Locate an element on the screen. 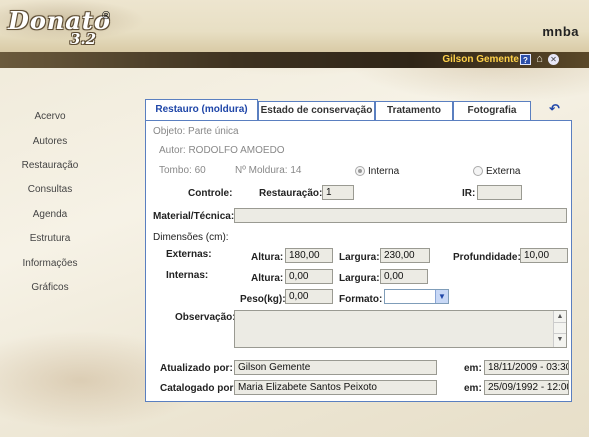 This screenshot has height=437, width=589. sidebar-item-informacoes: Informações is located at coordinates (50, 263).